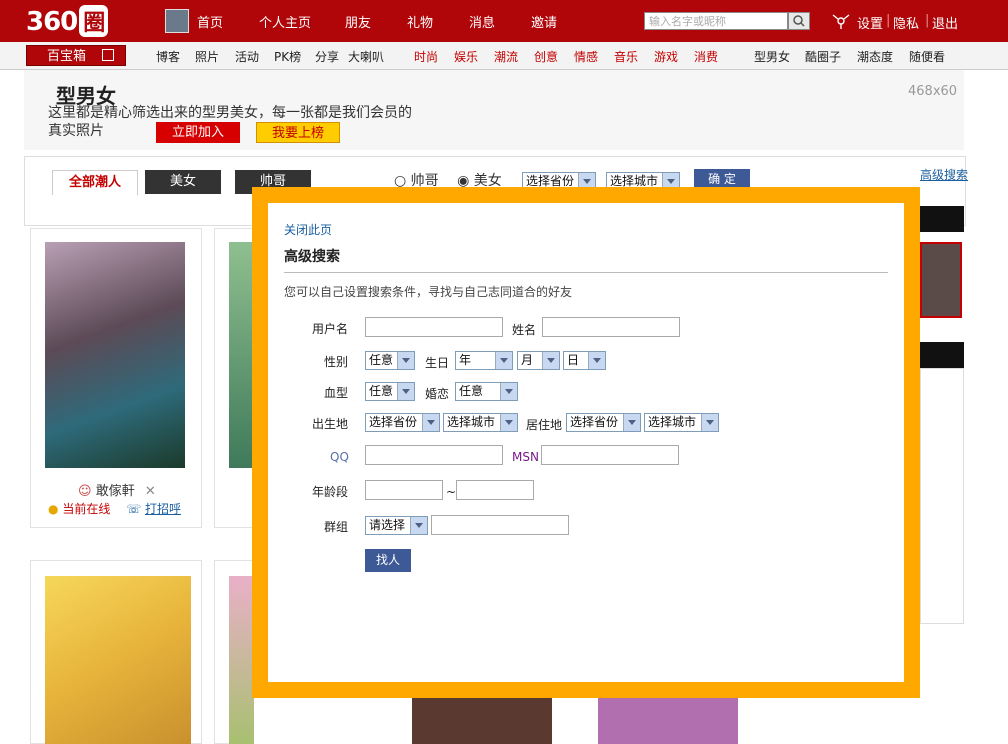  Describe the element at coordinates (358, 21) in the screenshot. I see `nav-friends: 朋友` at that location.